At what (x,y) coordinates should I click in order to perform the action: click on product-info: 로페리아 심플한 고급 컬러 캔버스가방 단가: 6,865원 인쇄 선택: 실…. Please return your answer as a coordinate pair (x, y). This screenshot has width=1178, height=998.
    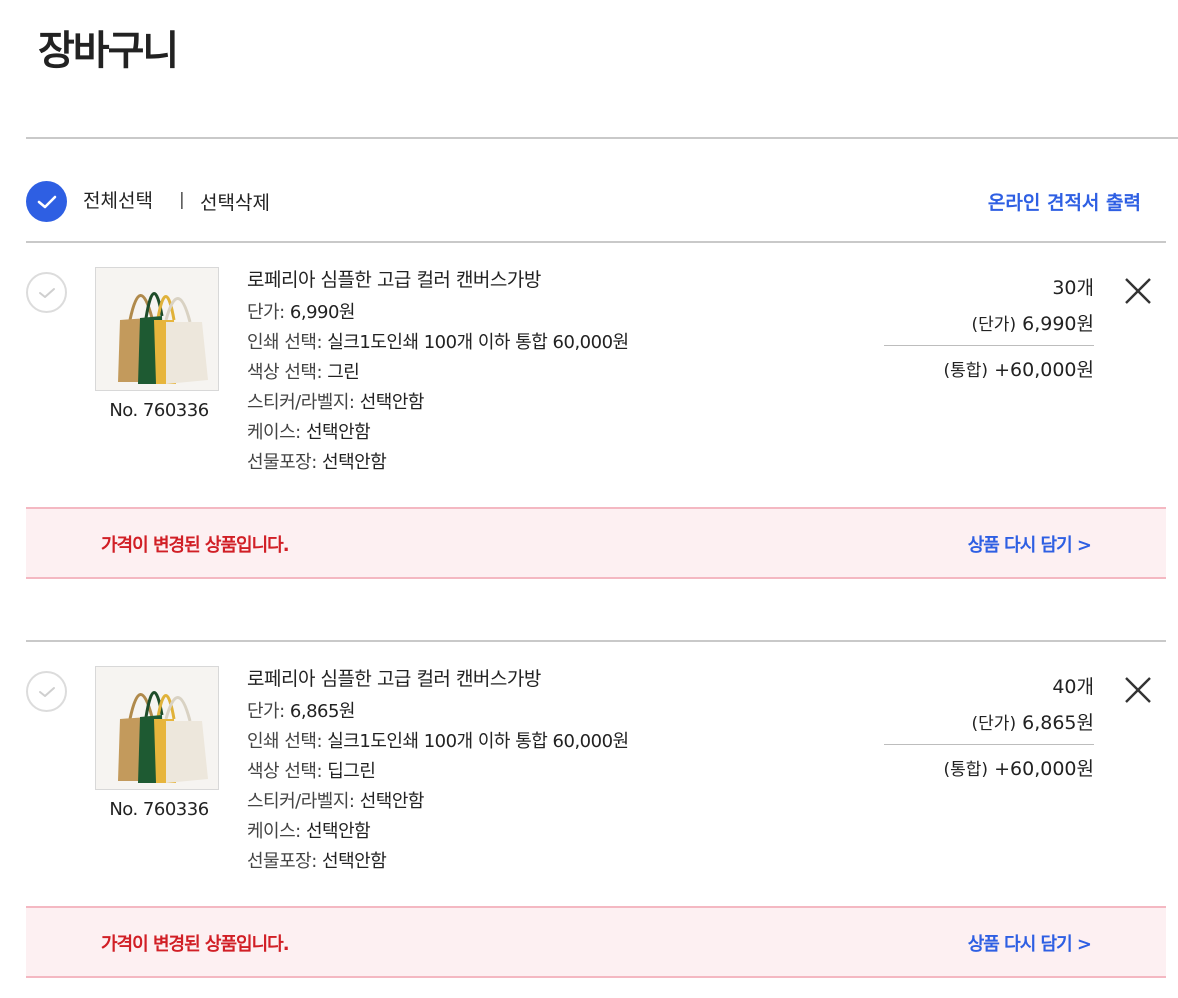
    Looking at the image, I should click on (438, 771).